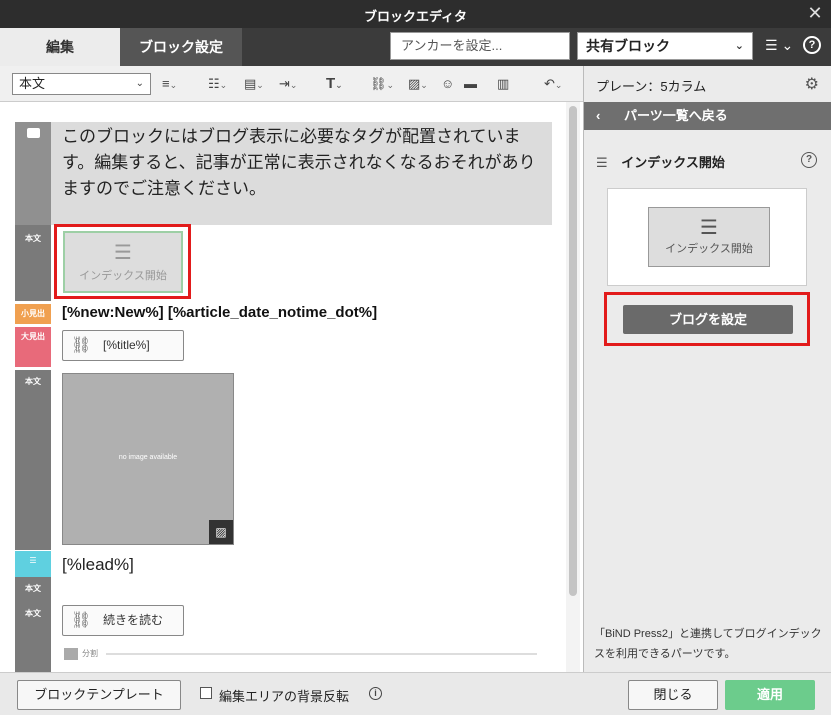 The image size is (831, 715). I want to click on window-title: ブロックエディタ, so click(415, 16).